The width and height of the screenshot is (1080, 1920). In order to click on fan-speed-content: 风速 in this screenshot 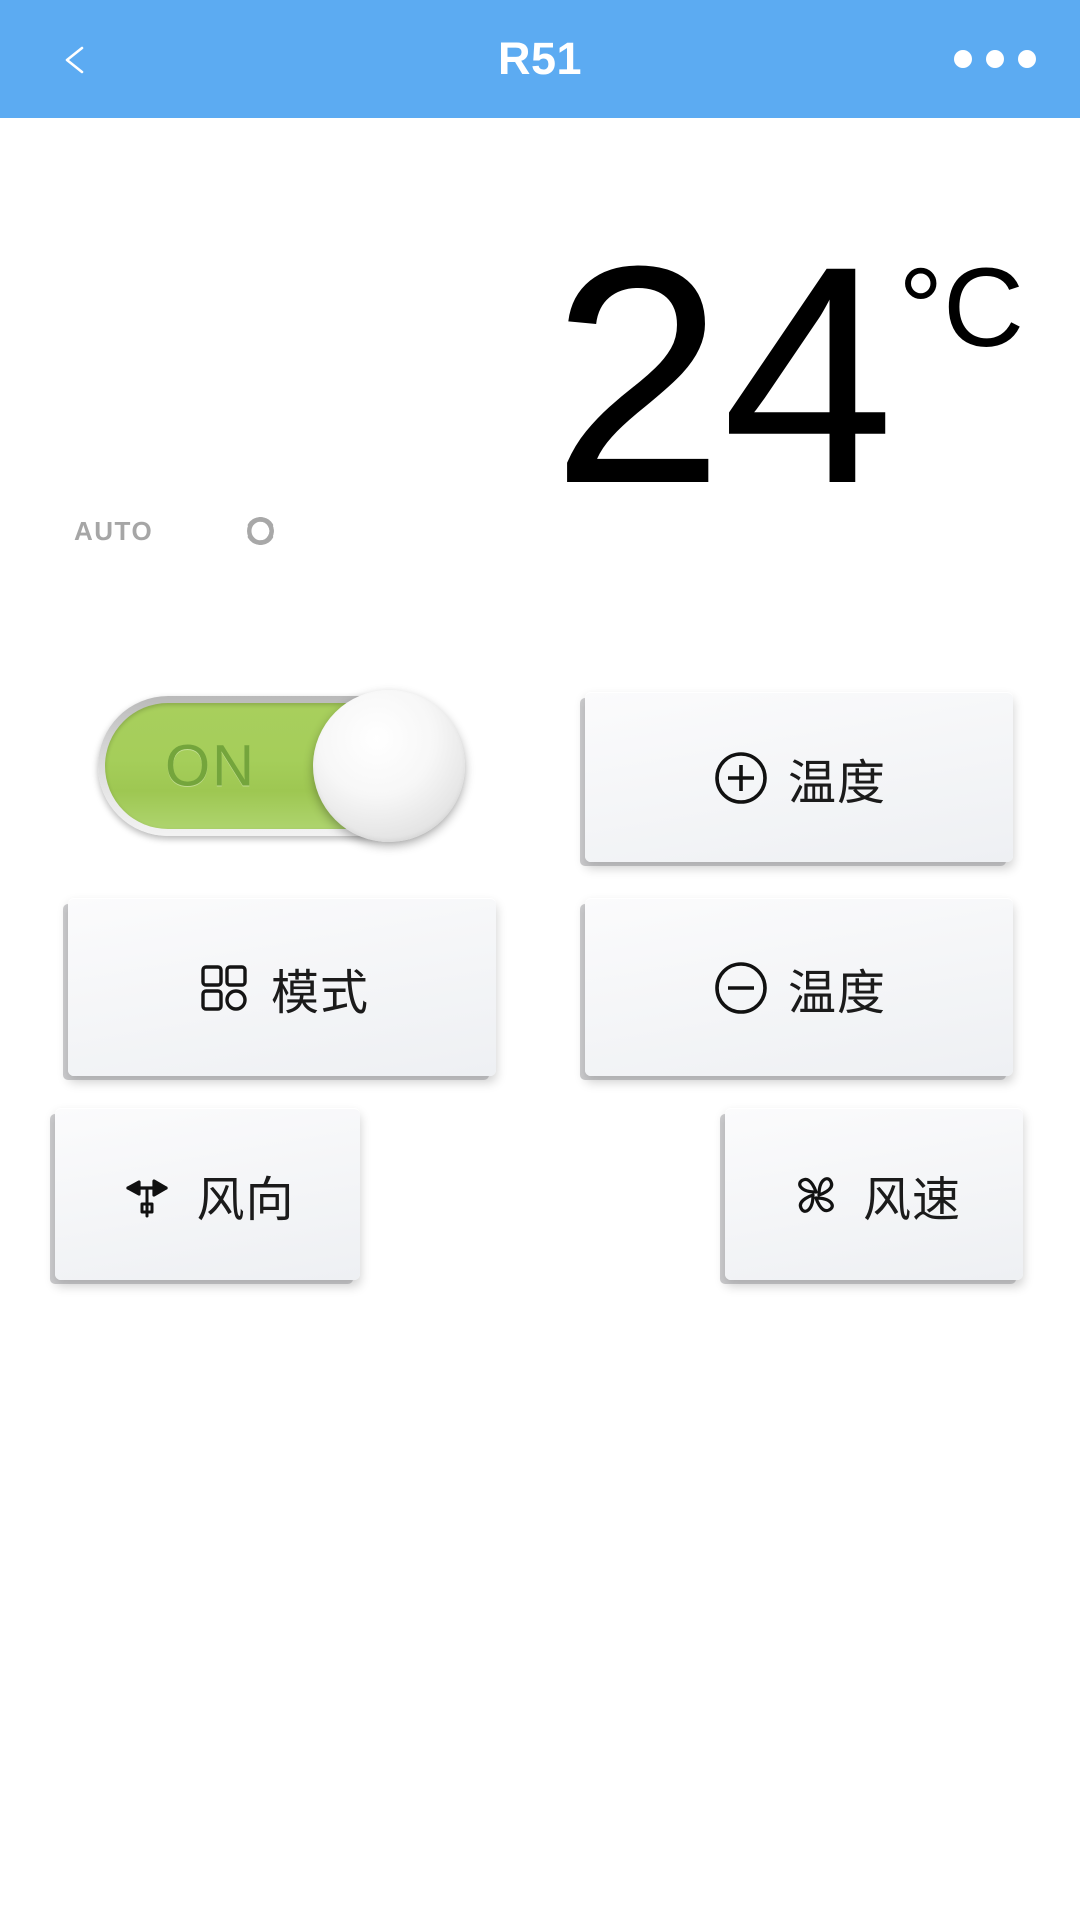, I will do `click(874, 1195)`.